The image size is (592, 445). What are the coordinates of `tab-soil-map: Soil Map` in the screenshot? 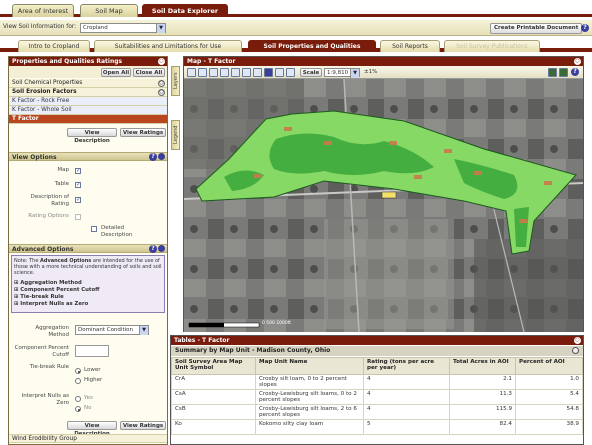 It's located at (109, 10).